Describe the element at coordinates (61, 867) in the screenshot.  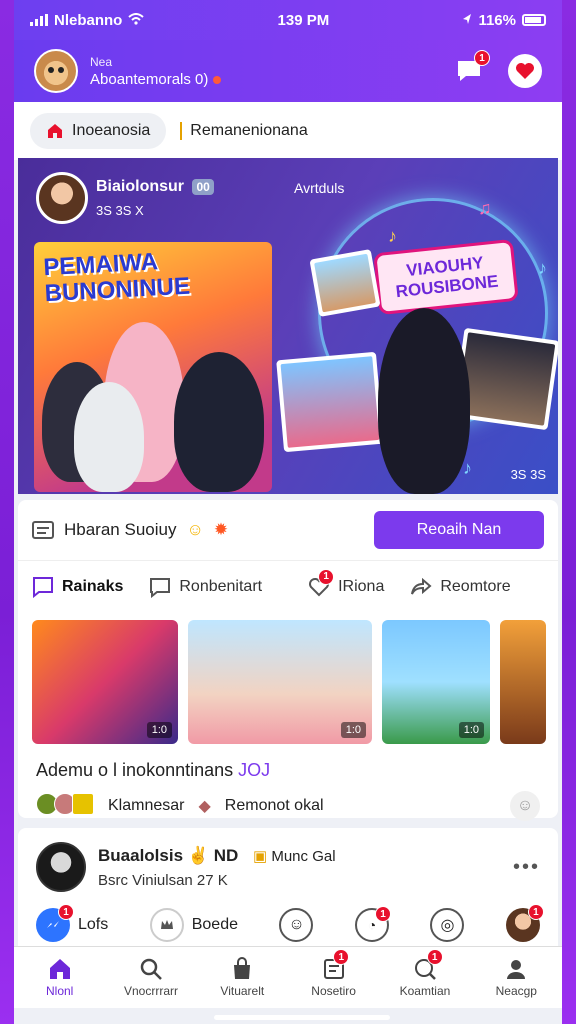
I see `post-avatar` at that location.